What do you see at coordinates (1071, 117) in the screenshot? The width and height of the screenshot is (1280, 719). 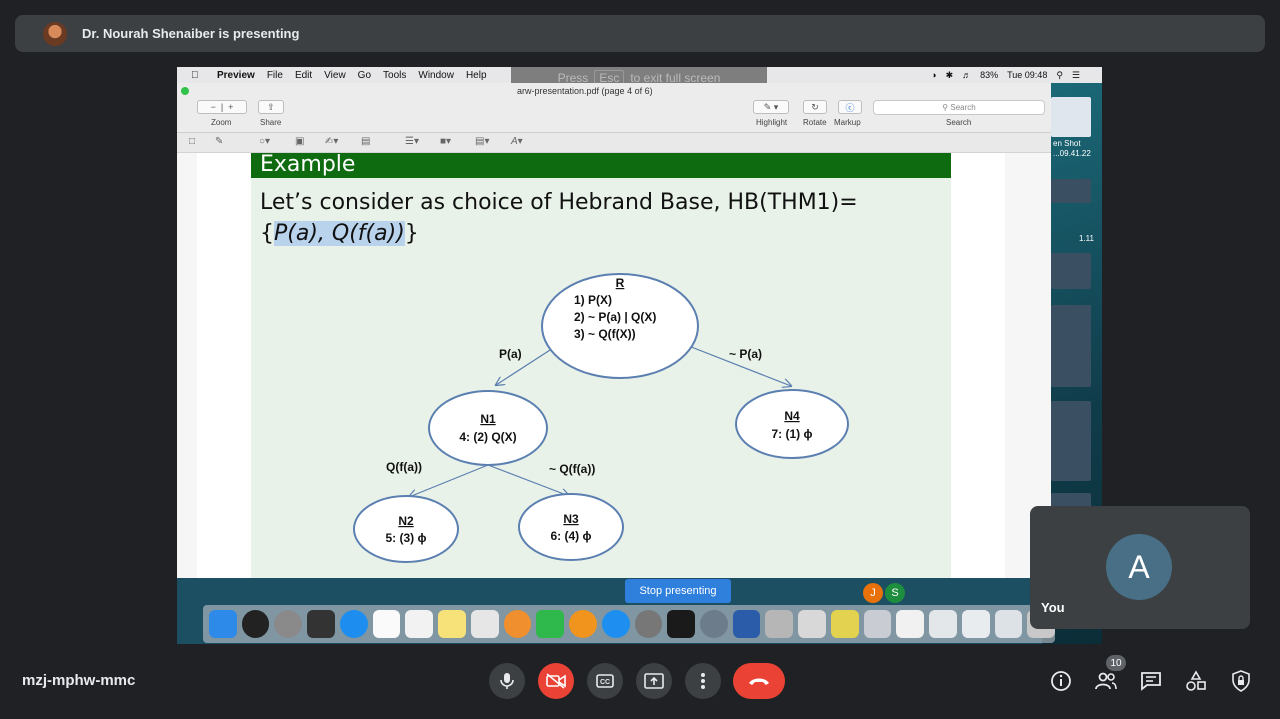 I see `screenshot-thumbnail` at bounding box center [1071, 117].